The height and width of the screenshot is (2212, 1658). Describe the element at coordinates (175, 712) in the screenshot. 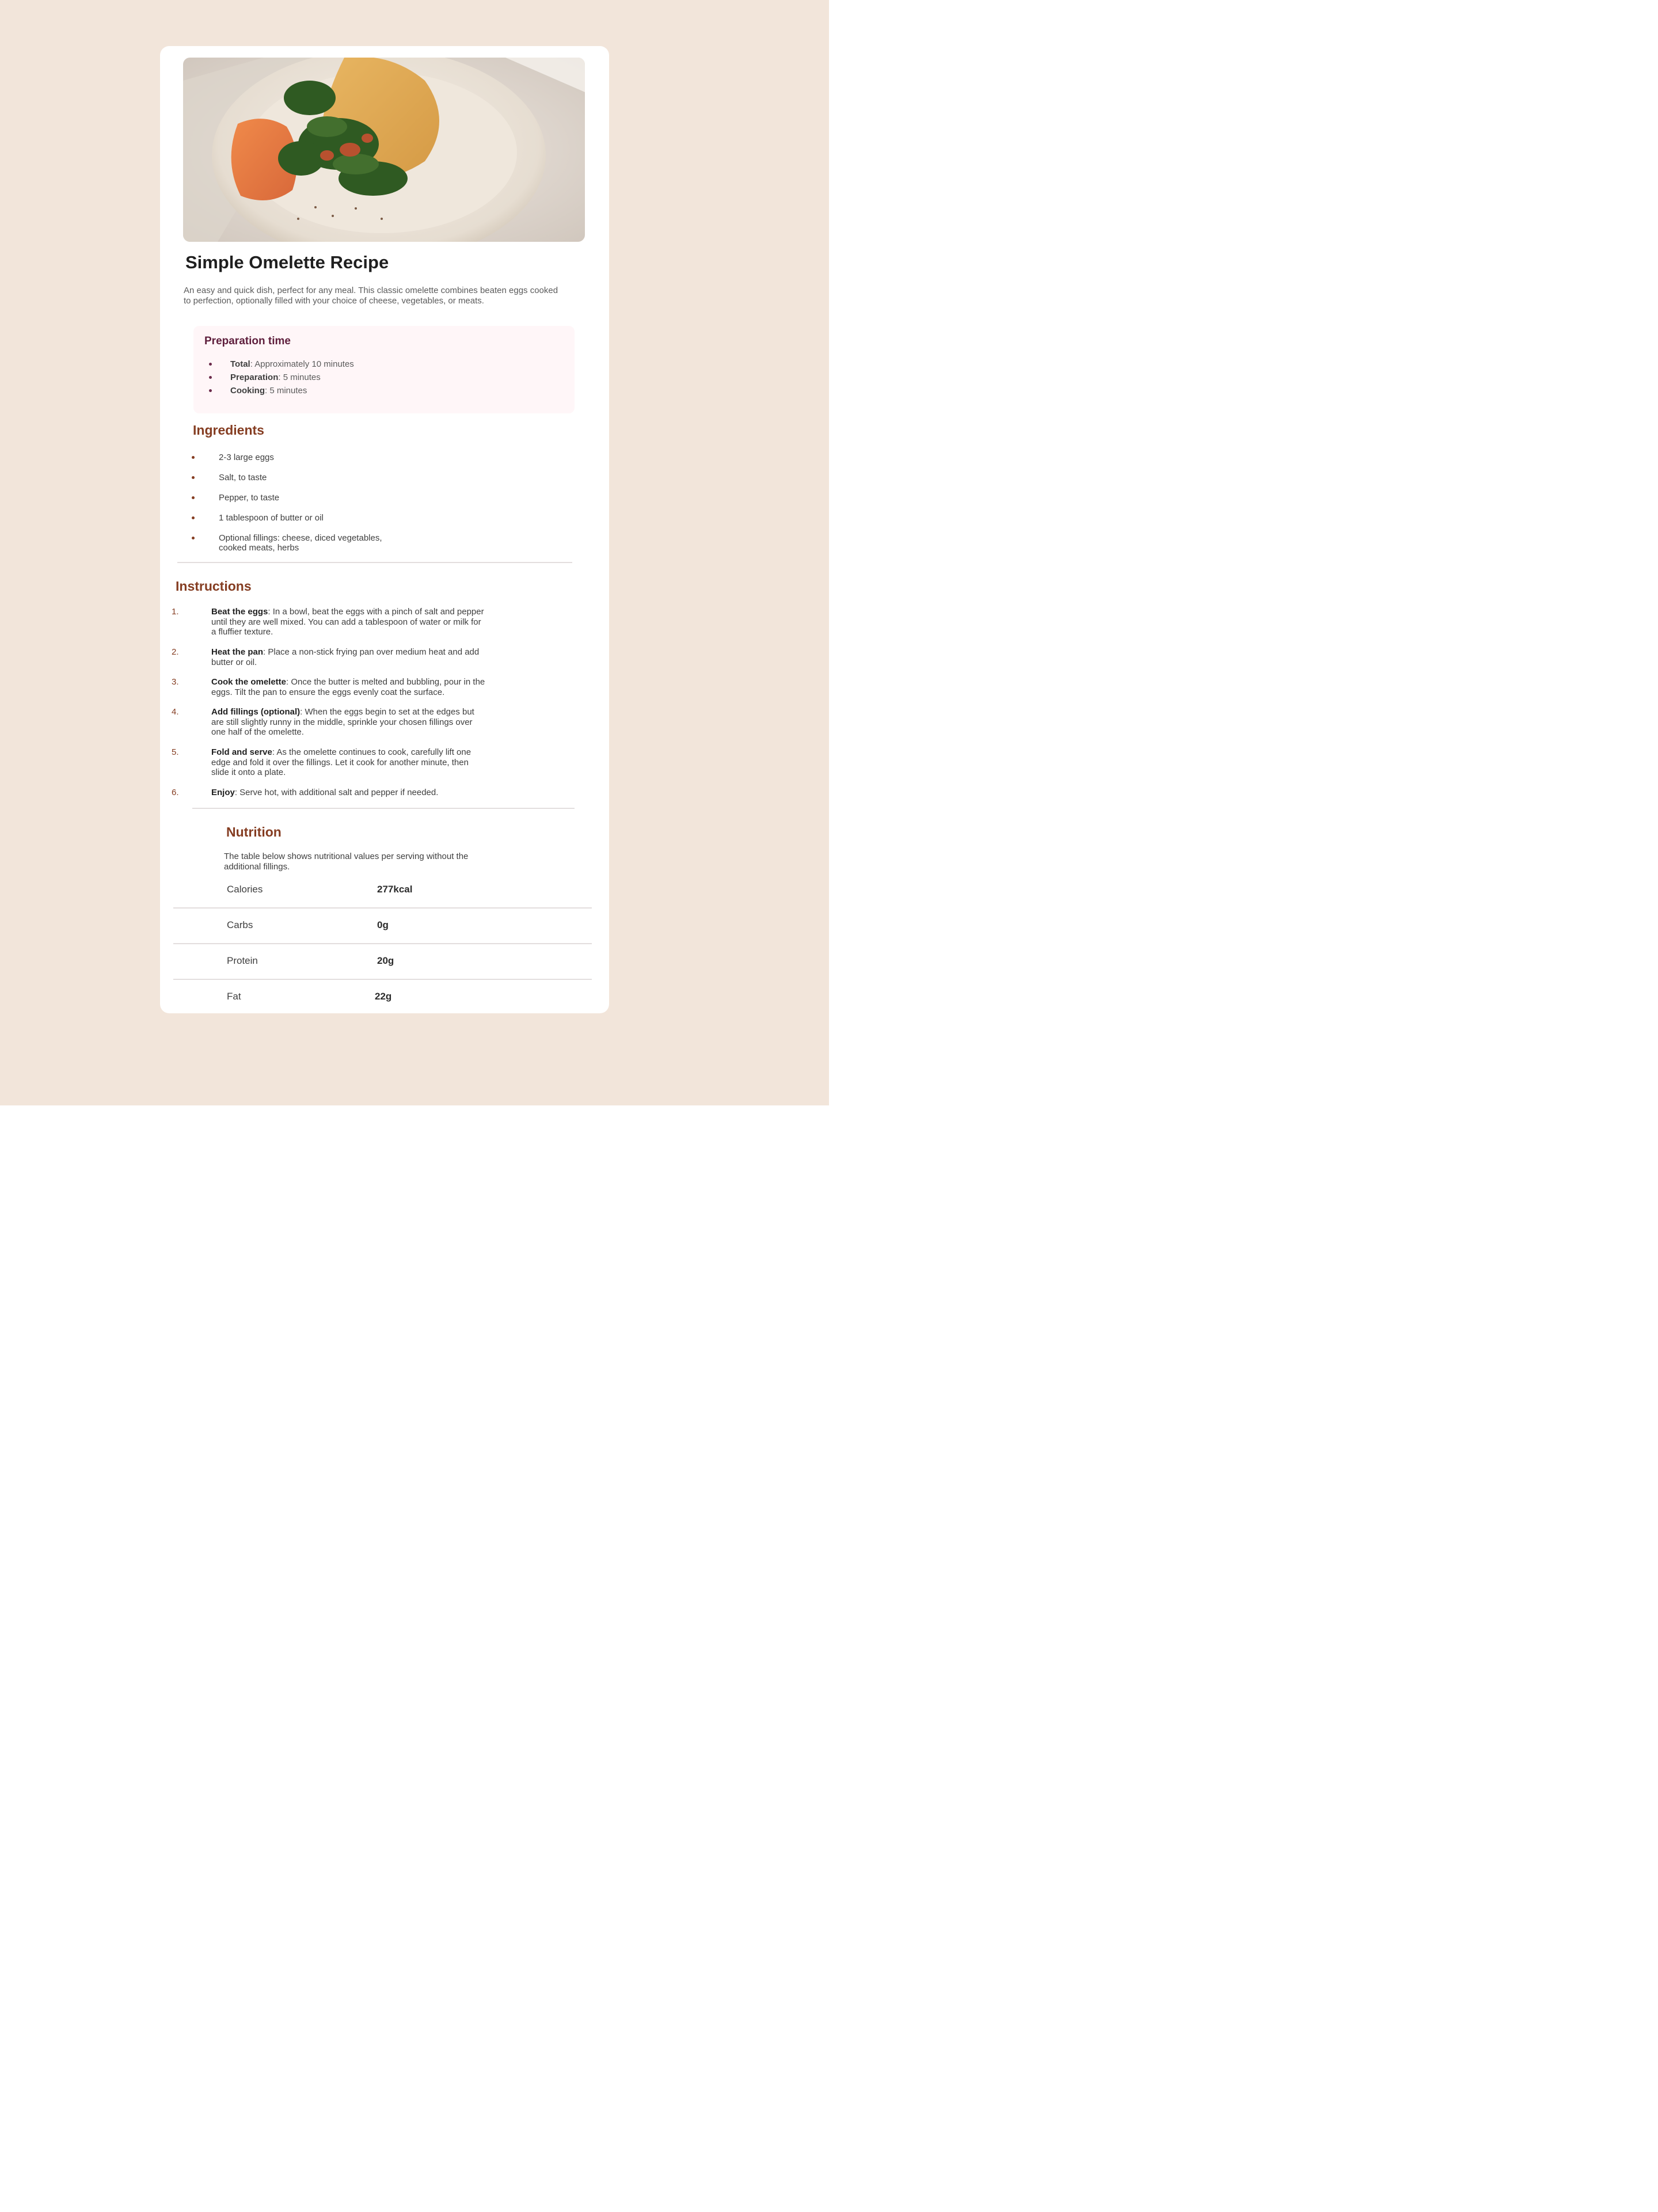

I see `step-number: 4.` at that location.